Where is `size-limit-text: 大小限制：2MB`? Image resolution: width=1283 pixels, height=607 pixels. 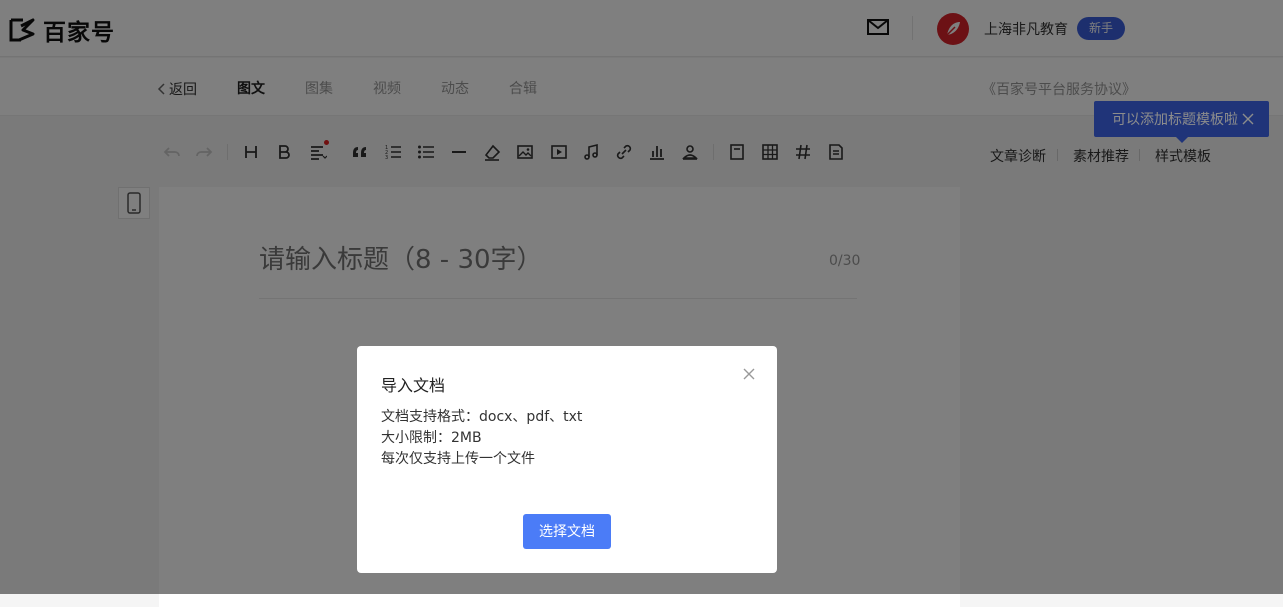 size-limit-text: 大小限制：2MB is located at coordinates (431, 438).